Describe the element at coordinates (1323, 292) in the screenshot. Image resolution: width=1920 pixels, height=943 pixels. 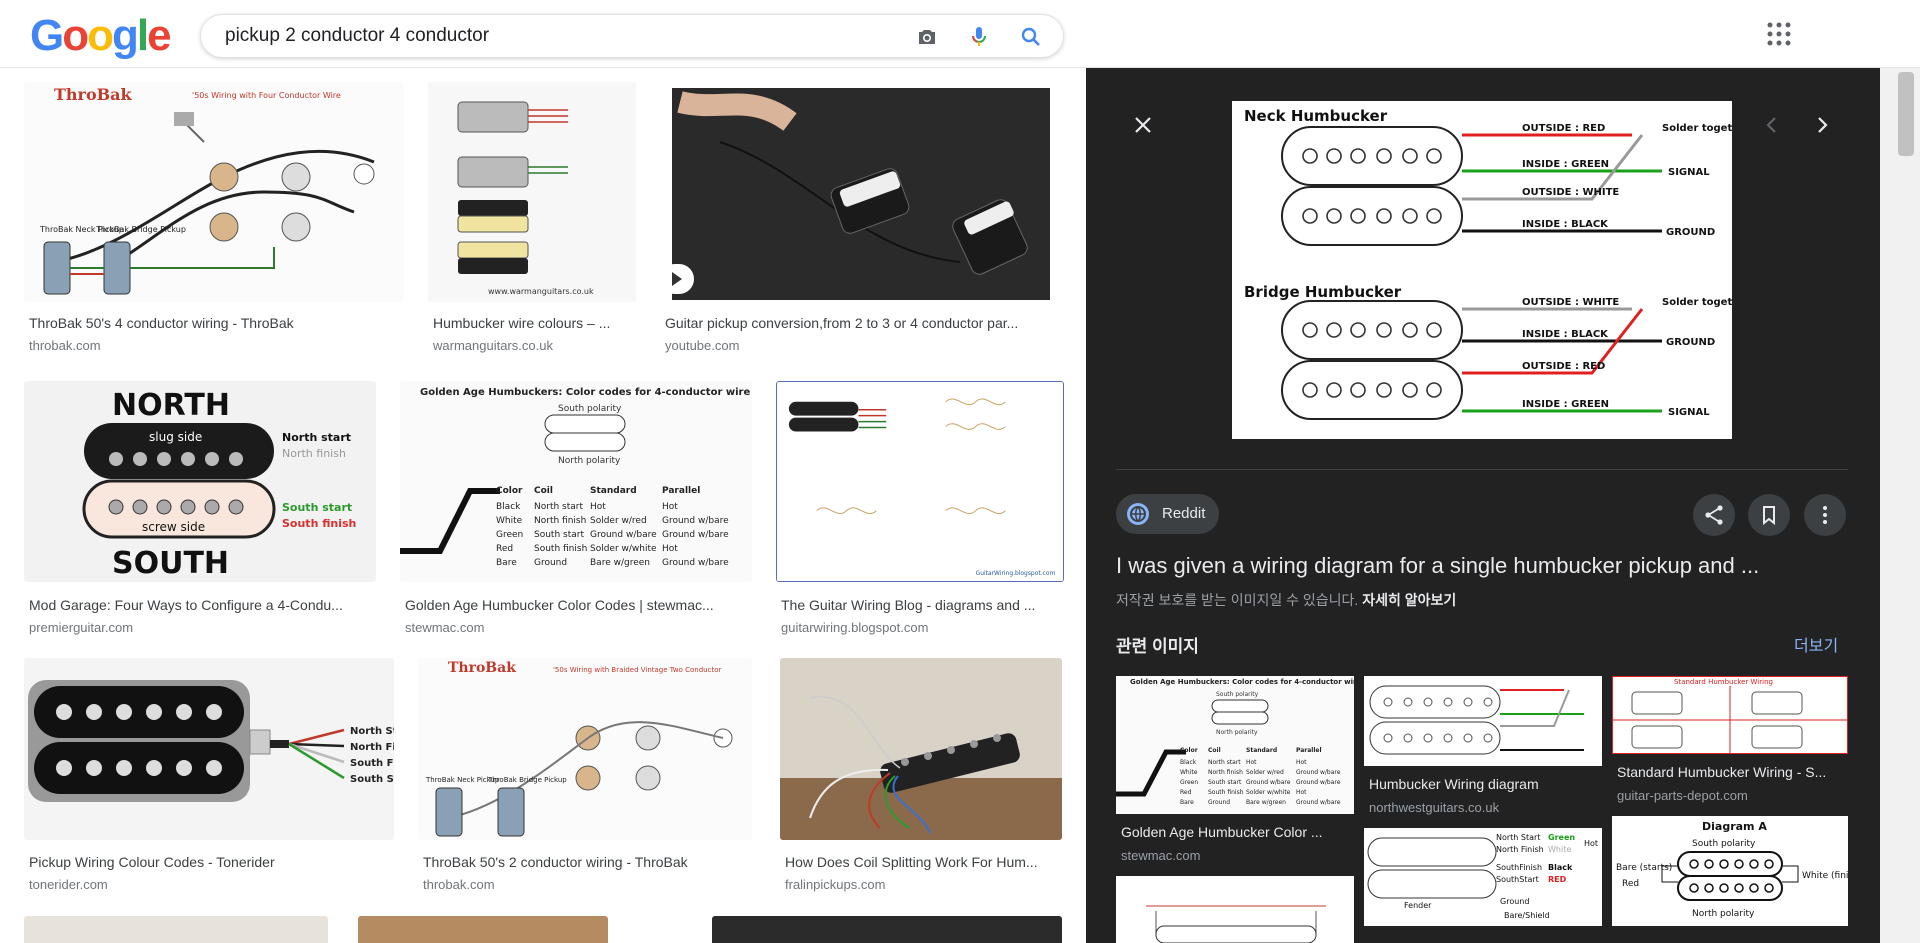
I see `bridge-humbucker-label: Bridge Humbucker` at that location.